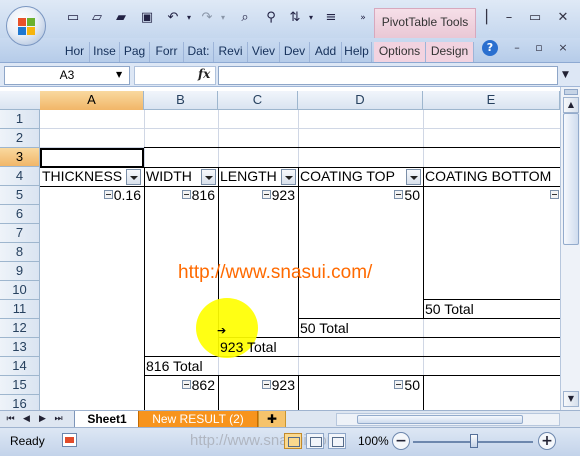 This screenshot has width=580, height=456. I want to click on print-preview-icon: ⌕, so click(245, 18).